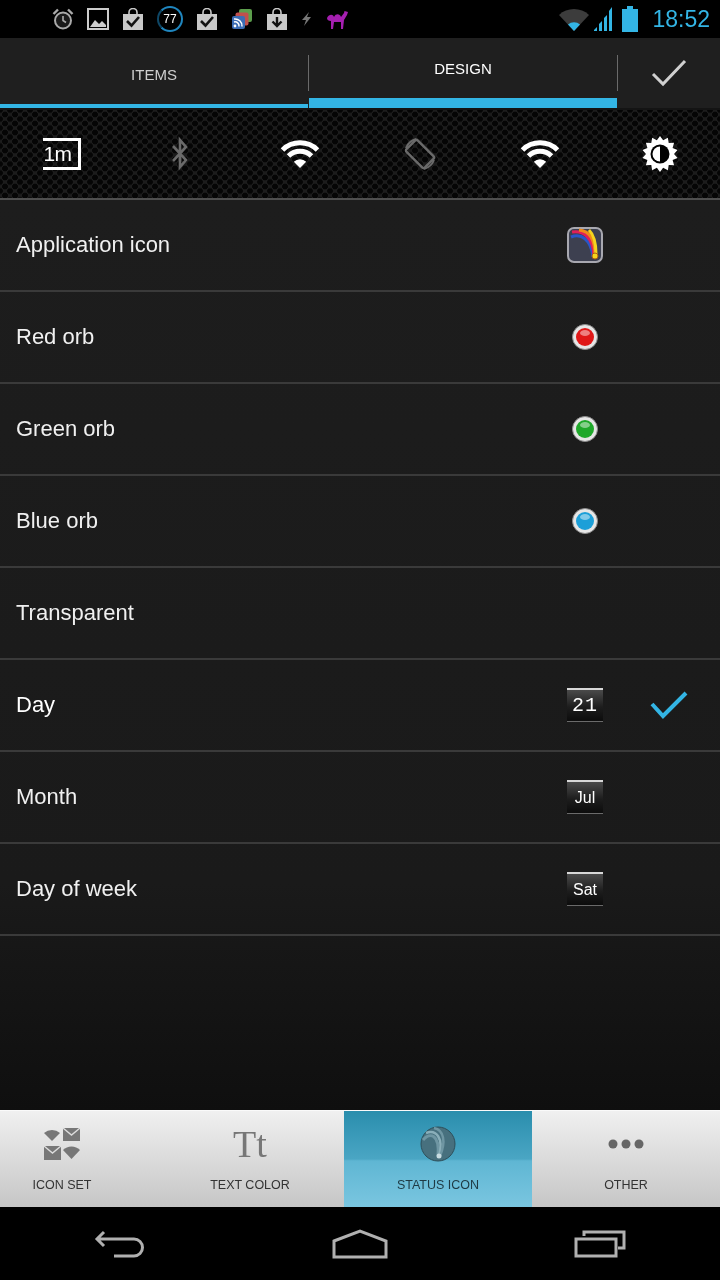  What do you see at coordinates (360, 798) in the screenshot?
I see `option-row: Month Jul` at bounding box center [360, 798].